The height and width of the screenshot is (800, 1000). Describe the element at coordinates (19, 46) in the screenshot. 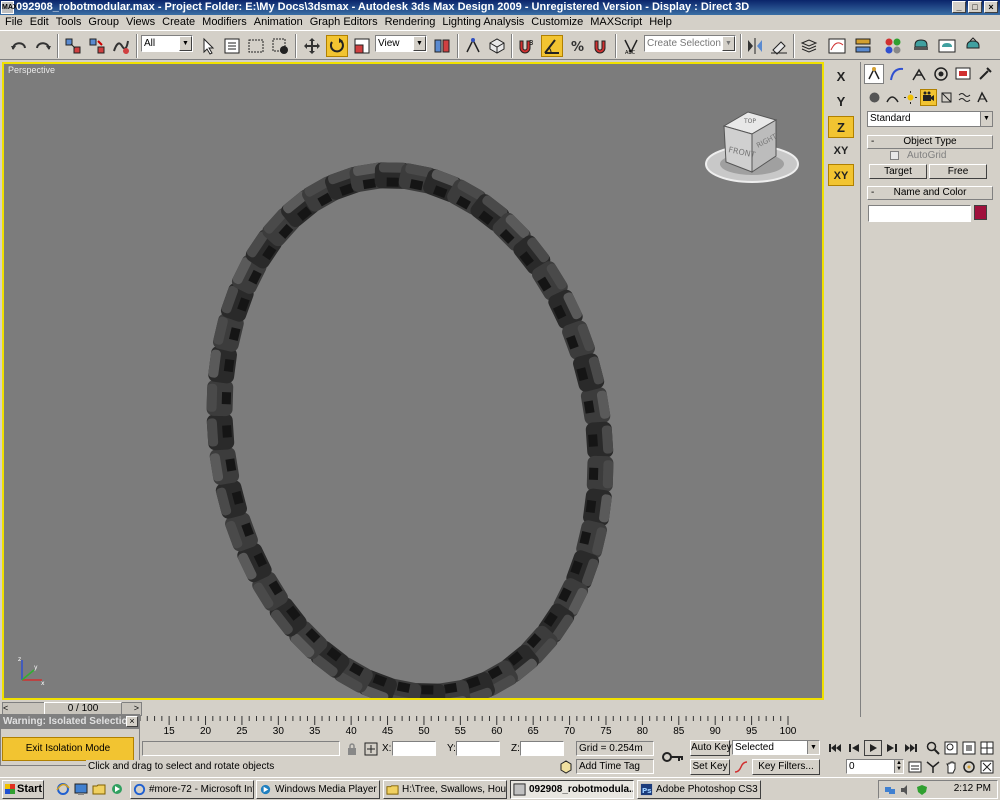

I see `undo-icon` at that location.